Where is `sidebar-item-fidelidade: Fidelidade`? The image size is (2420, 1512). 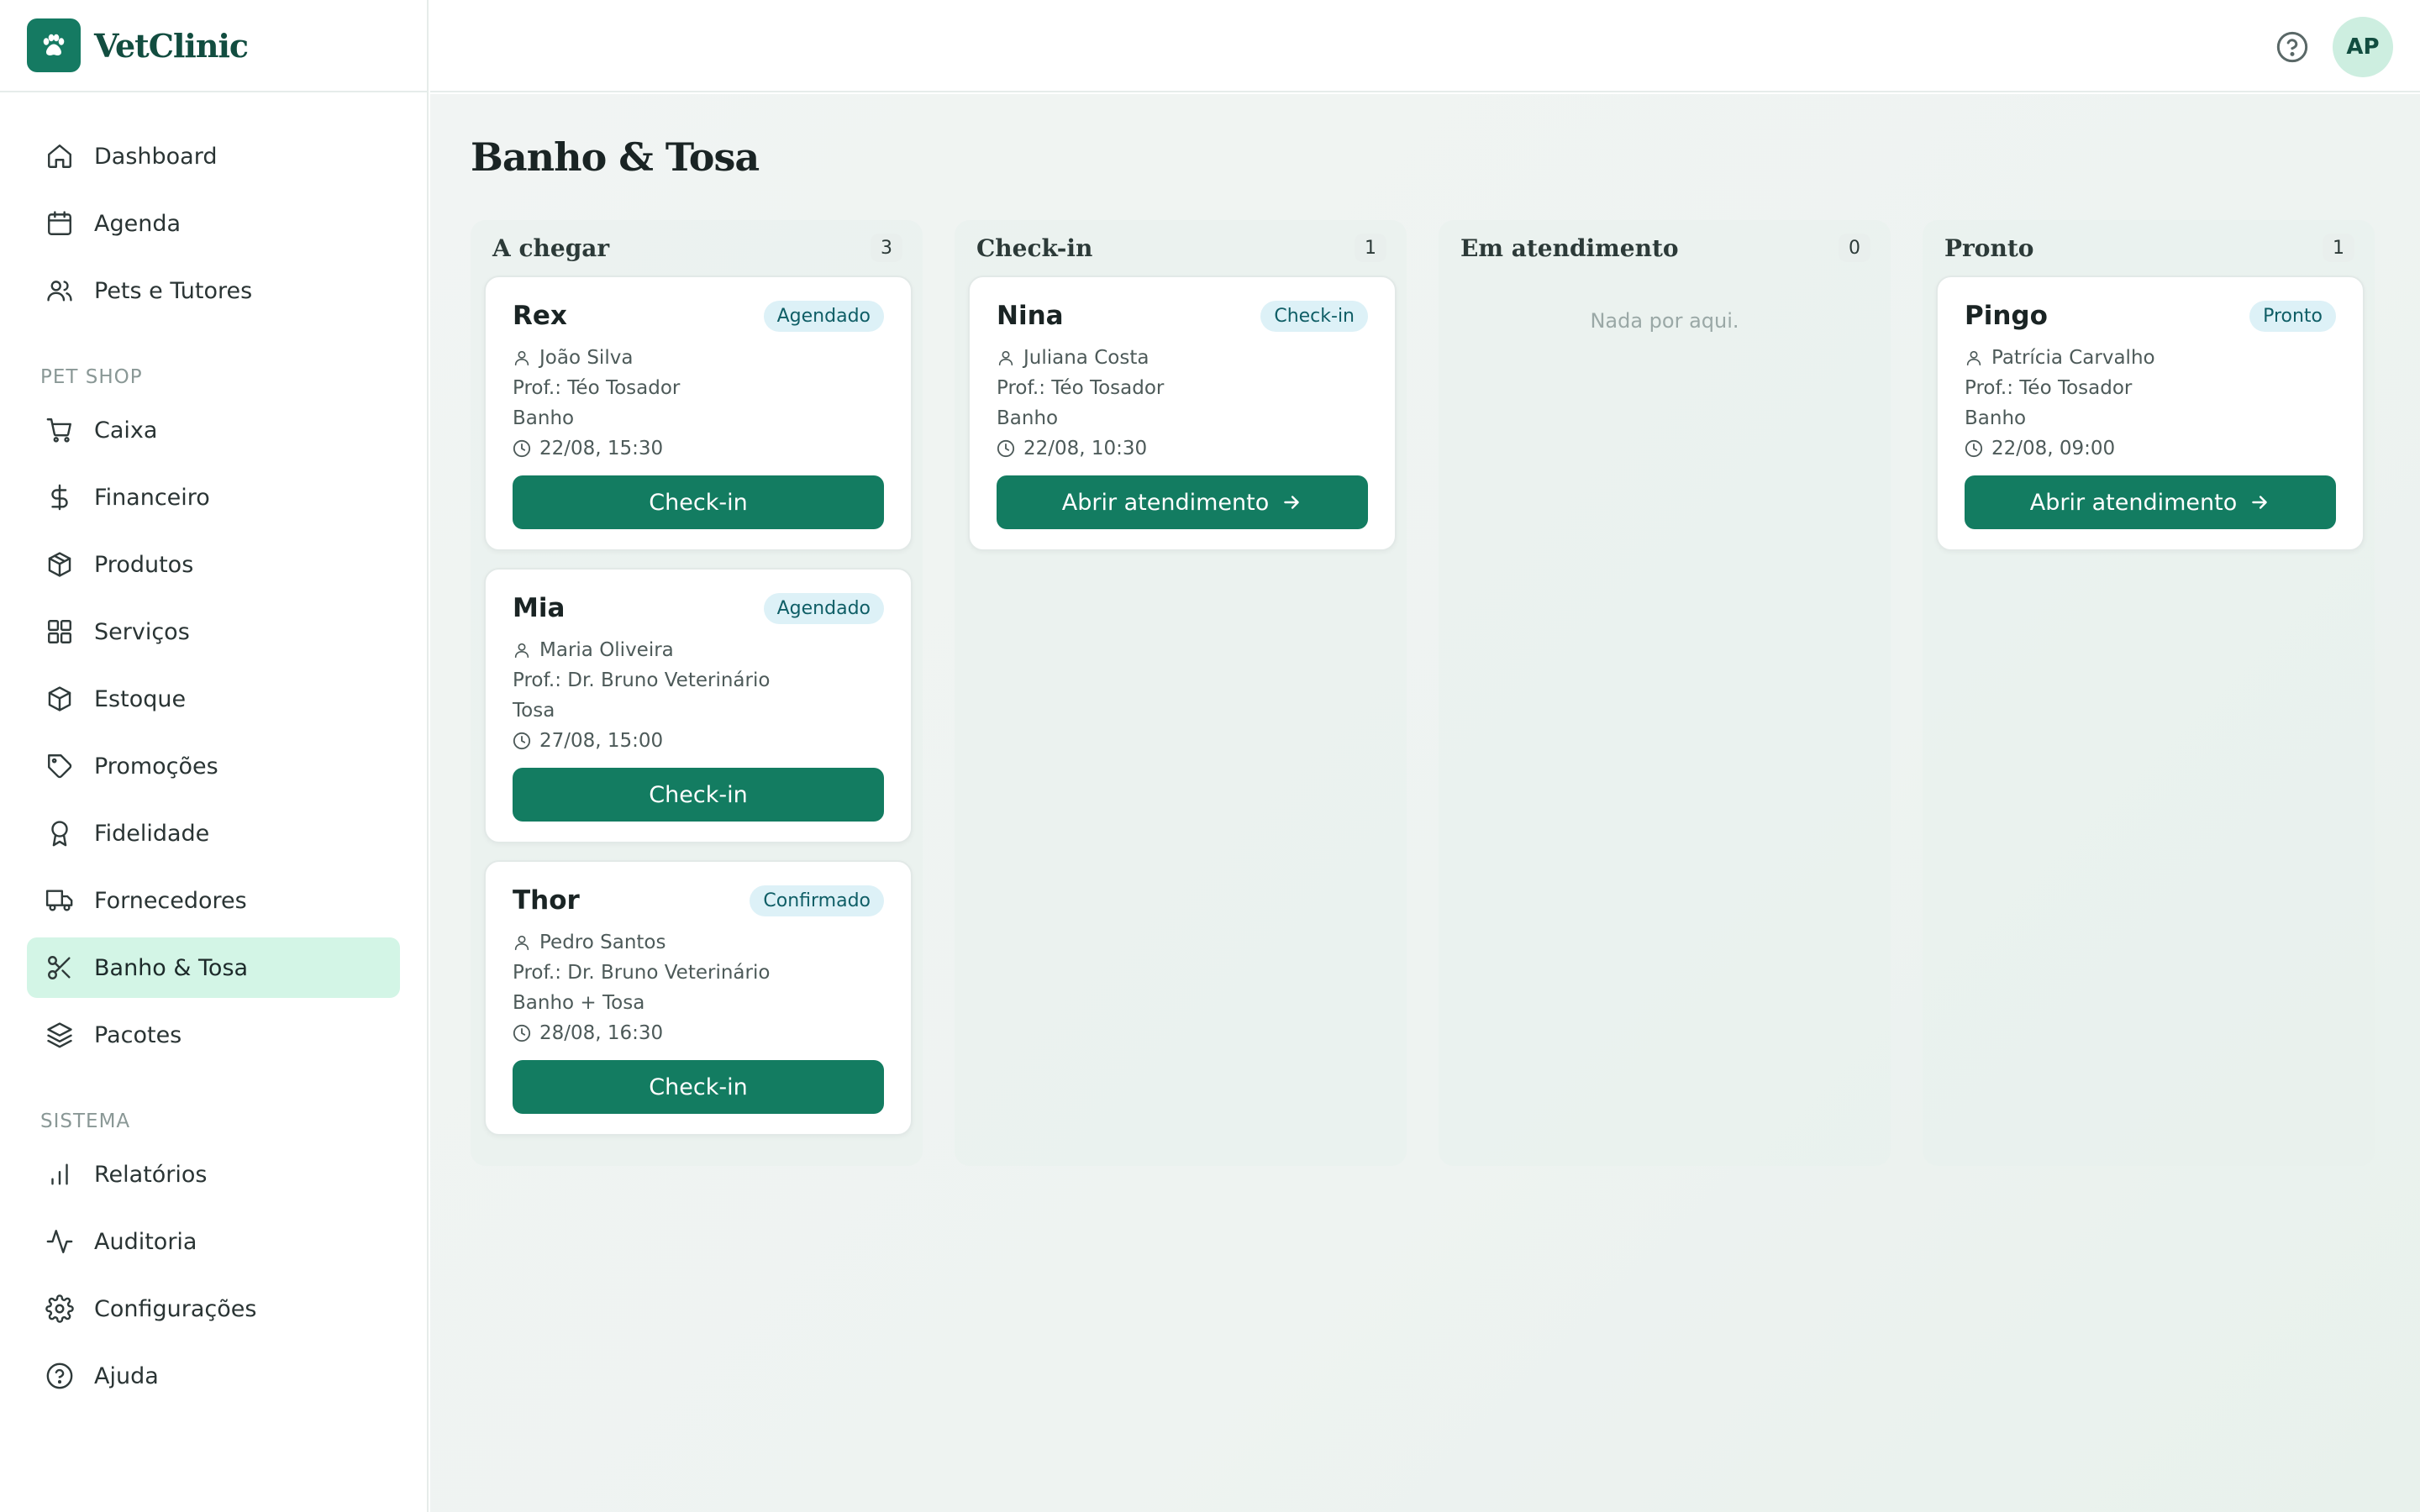
sidebar-item-fidelidade: Fidelidade is located at coordinates (214, 833).